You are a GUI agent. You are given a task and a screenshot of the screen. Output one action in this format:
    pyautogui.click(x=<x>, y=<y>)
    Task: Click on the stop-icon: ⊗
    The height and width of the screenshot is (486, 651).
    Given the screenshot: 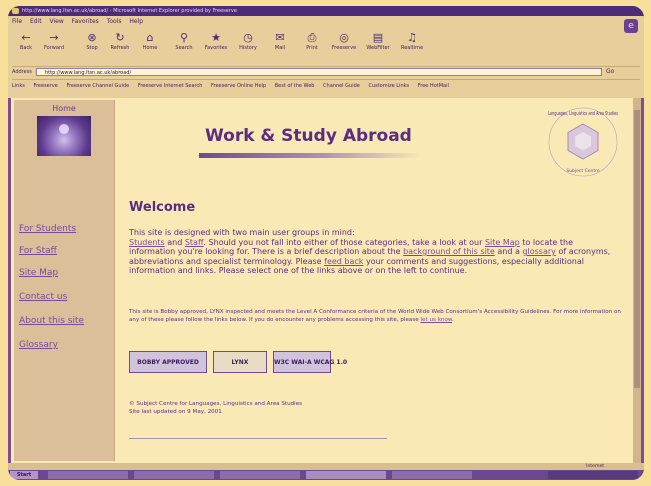 What is the action you would take?
    pyautogui.click(x=92, y=37)
    